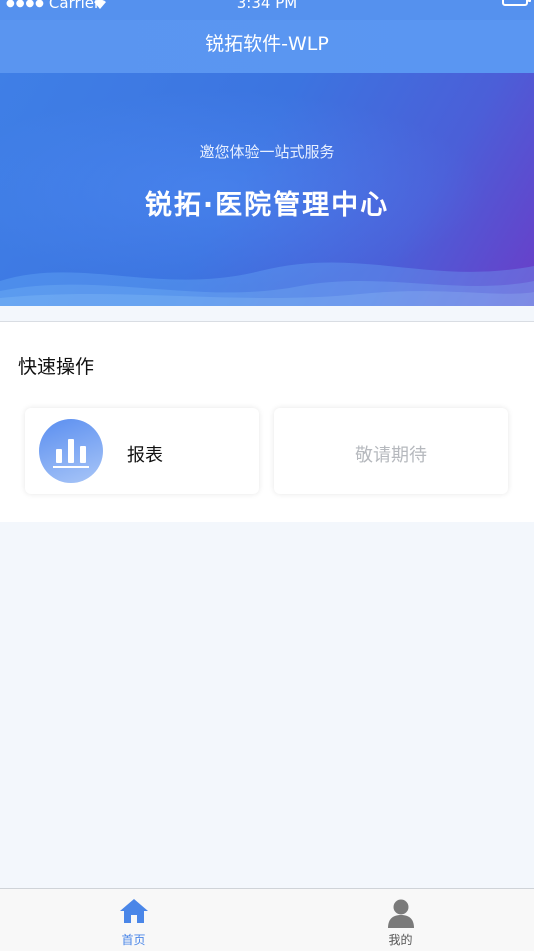  What do you see at coordinates (267, 205) in the screenshot?
I see `banner-title: 锐拓·医院管理中心` at bounding box center [267, 205].